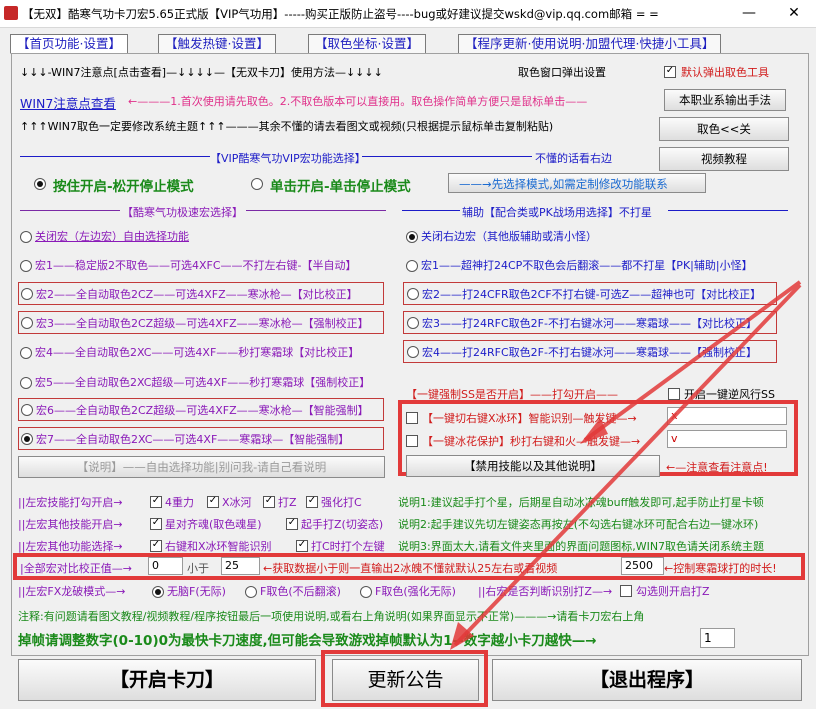 The width and height of the screenshot is (816, 709). Describe the element at coordinates (594, 431) in the screenshot. I see `arrow-head` at that location.